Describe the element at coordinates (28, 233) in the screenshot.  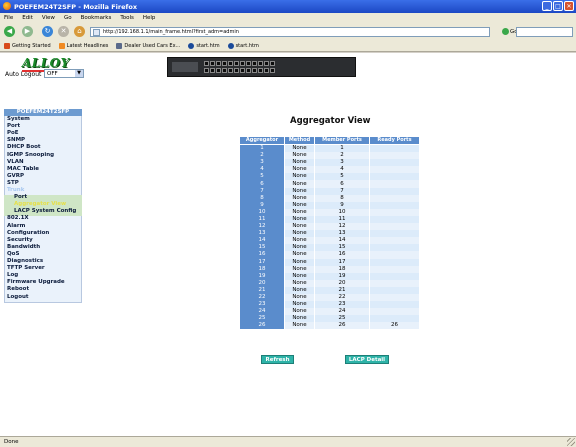
I see `sidebar-item-configuration: Configuration` at that location.